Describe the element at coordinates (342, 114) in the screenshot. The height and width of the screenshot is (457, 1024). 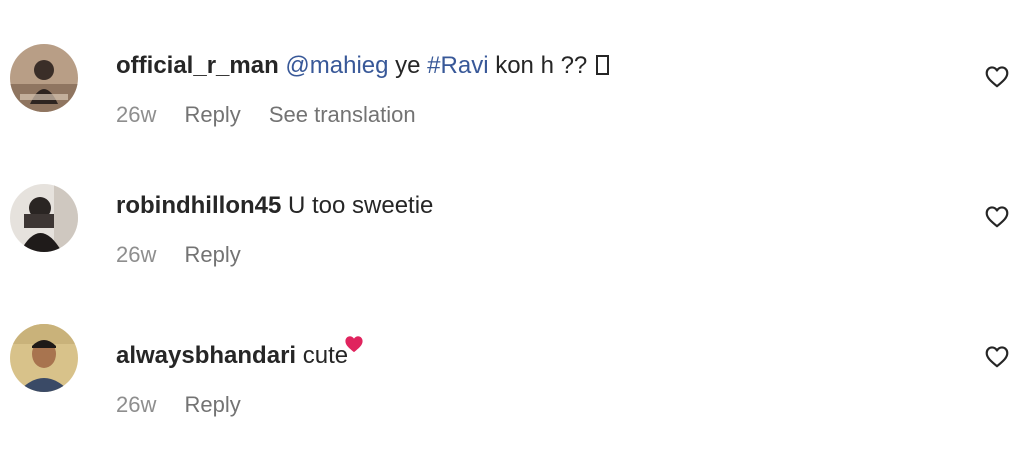
I see `see-translation-button: See translation` at that location.